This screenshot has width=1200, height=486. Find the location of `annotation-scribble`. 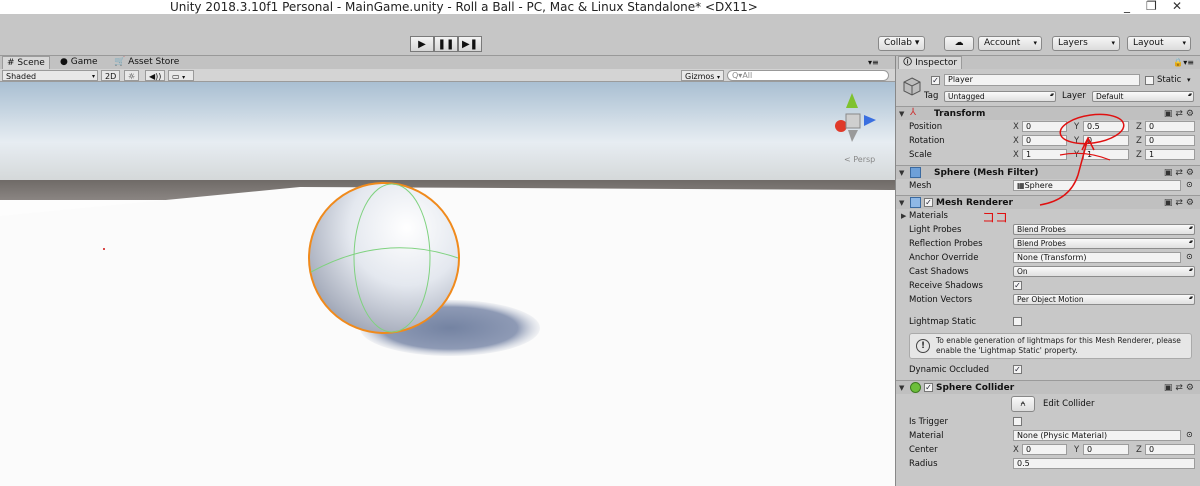

annotation-scribble is located at coordinates (1085, 156).